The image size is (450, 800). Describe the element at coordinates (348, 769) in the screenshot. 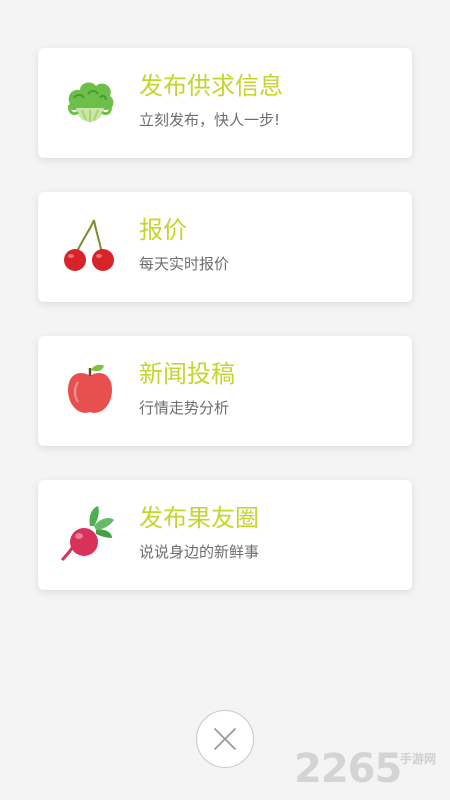

I see `watermark-number: 2265` at that location.